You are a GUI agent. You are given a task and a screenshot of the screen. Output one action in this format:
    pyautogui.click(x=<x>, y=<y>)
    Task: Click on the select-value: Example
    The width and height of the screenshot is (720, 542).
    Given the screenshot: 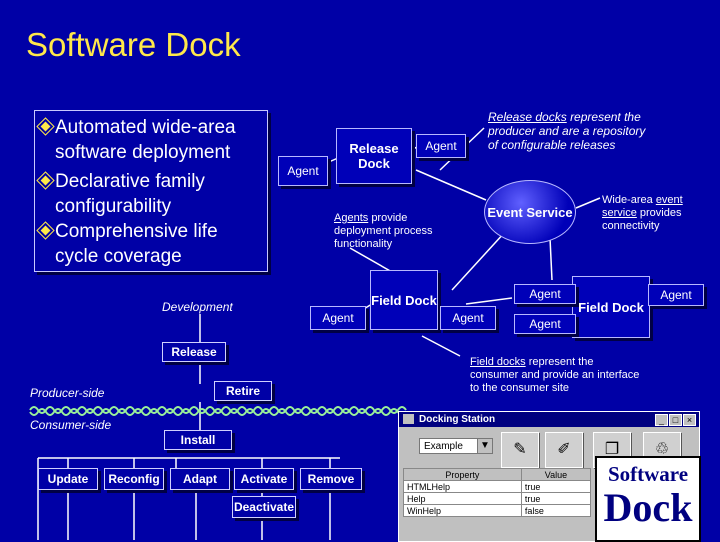 What is the action you would take?
    pyautogui.click(x=443, y=446)
    